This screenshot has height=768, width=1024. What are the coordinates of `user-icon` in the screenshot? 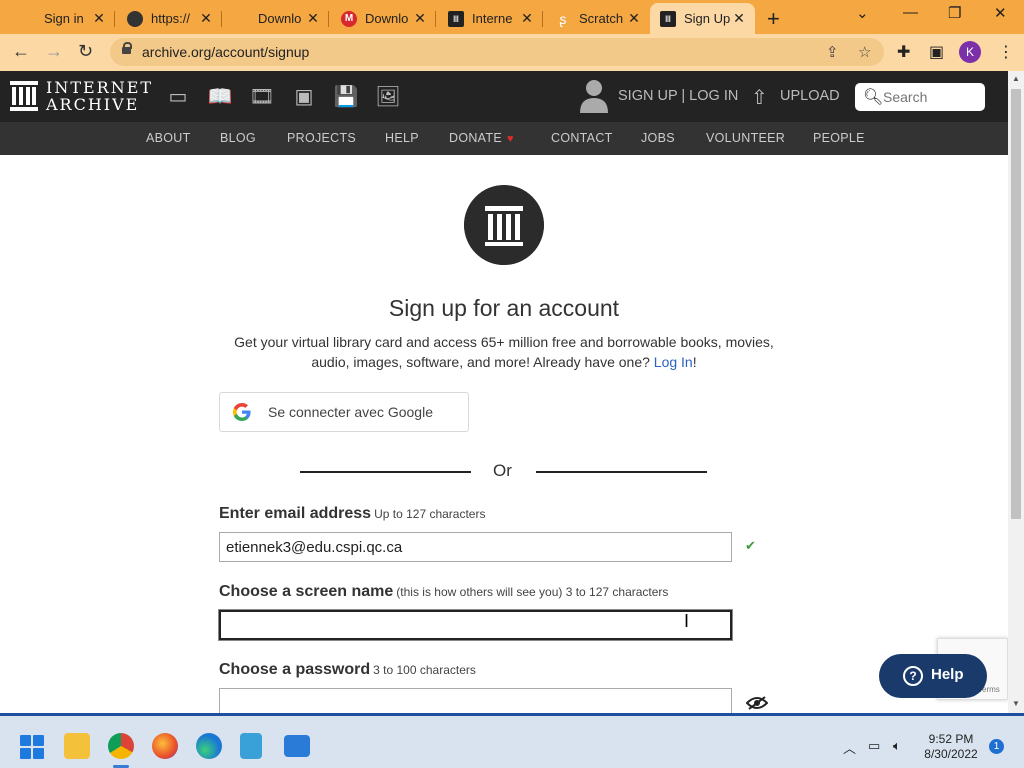 It's located at (594, 96).